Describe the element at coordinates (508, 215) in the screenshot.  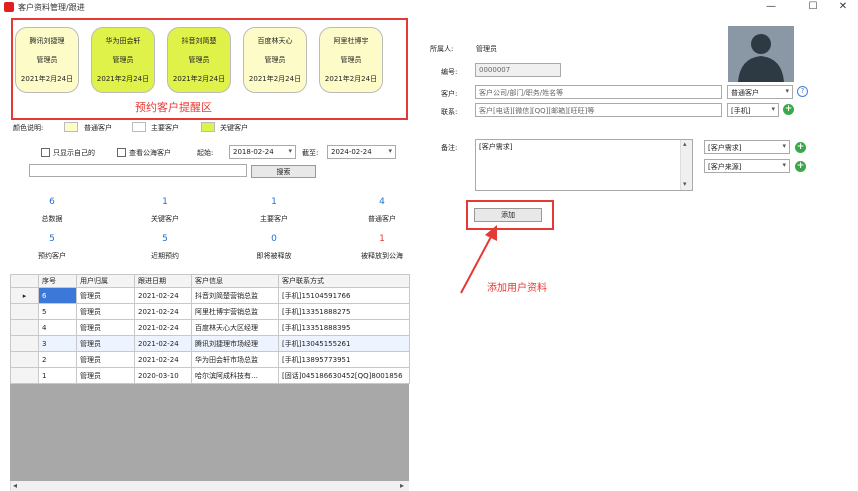
I see `add-button: 添加` at that location.